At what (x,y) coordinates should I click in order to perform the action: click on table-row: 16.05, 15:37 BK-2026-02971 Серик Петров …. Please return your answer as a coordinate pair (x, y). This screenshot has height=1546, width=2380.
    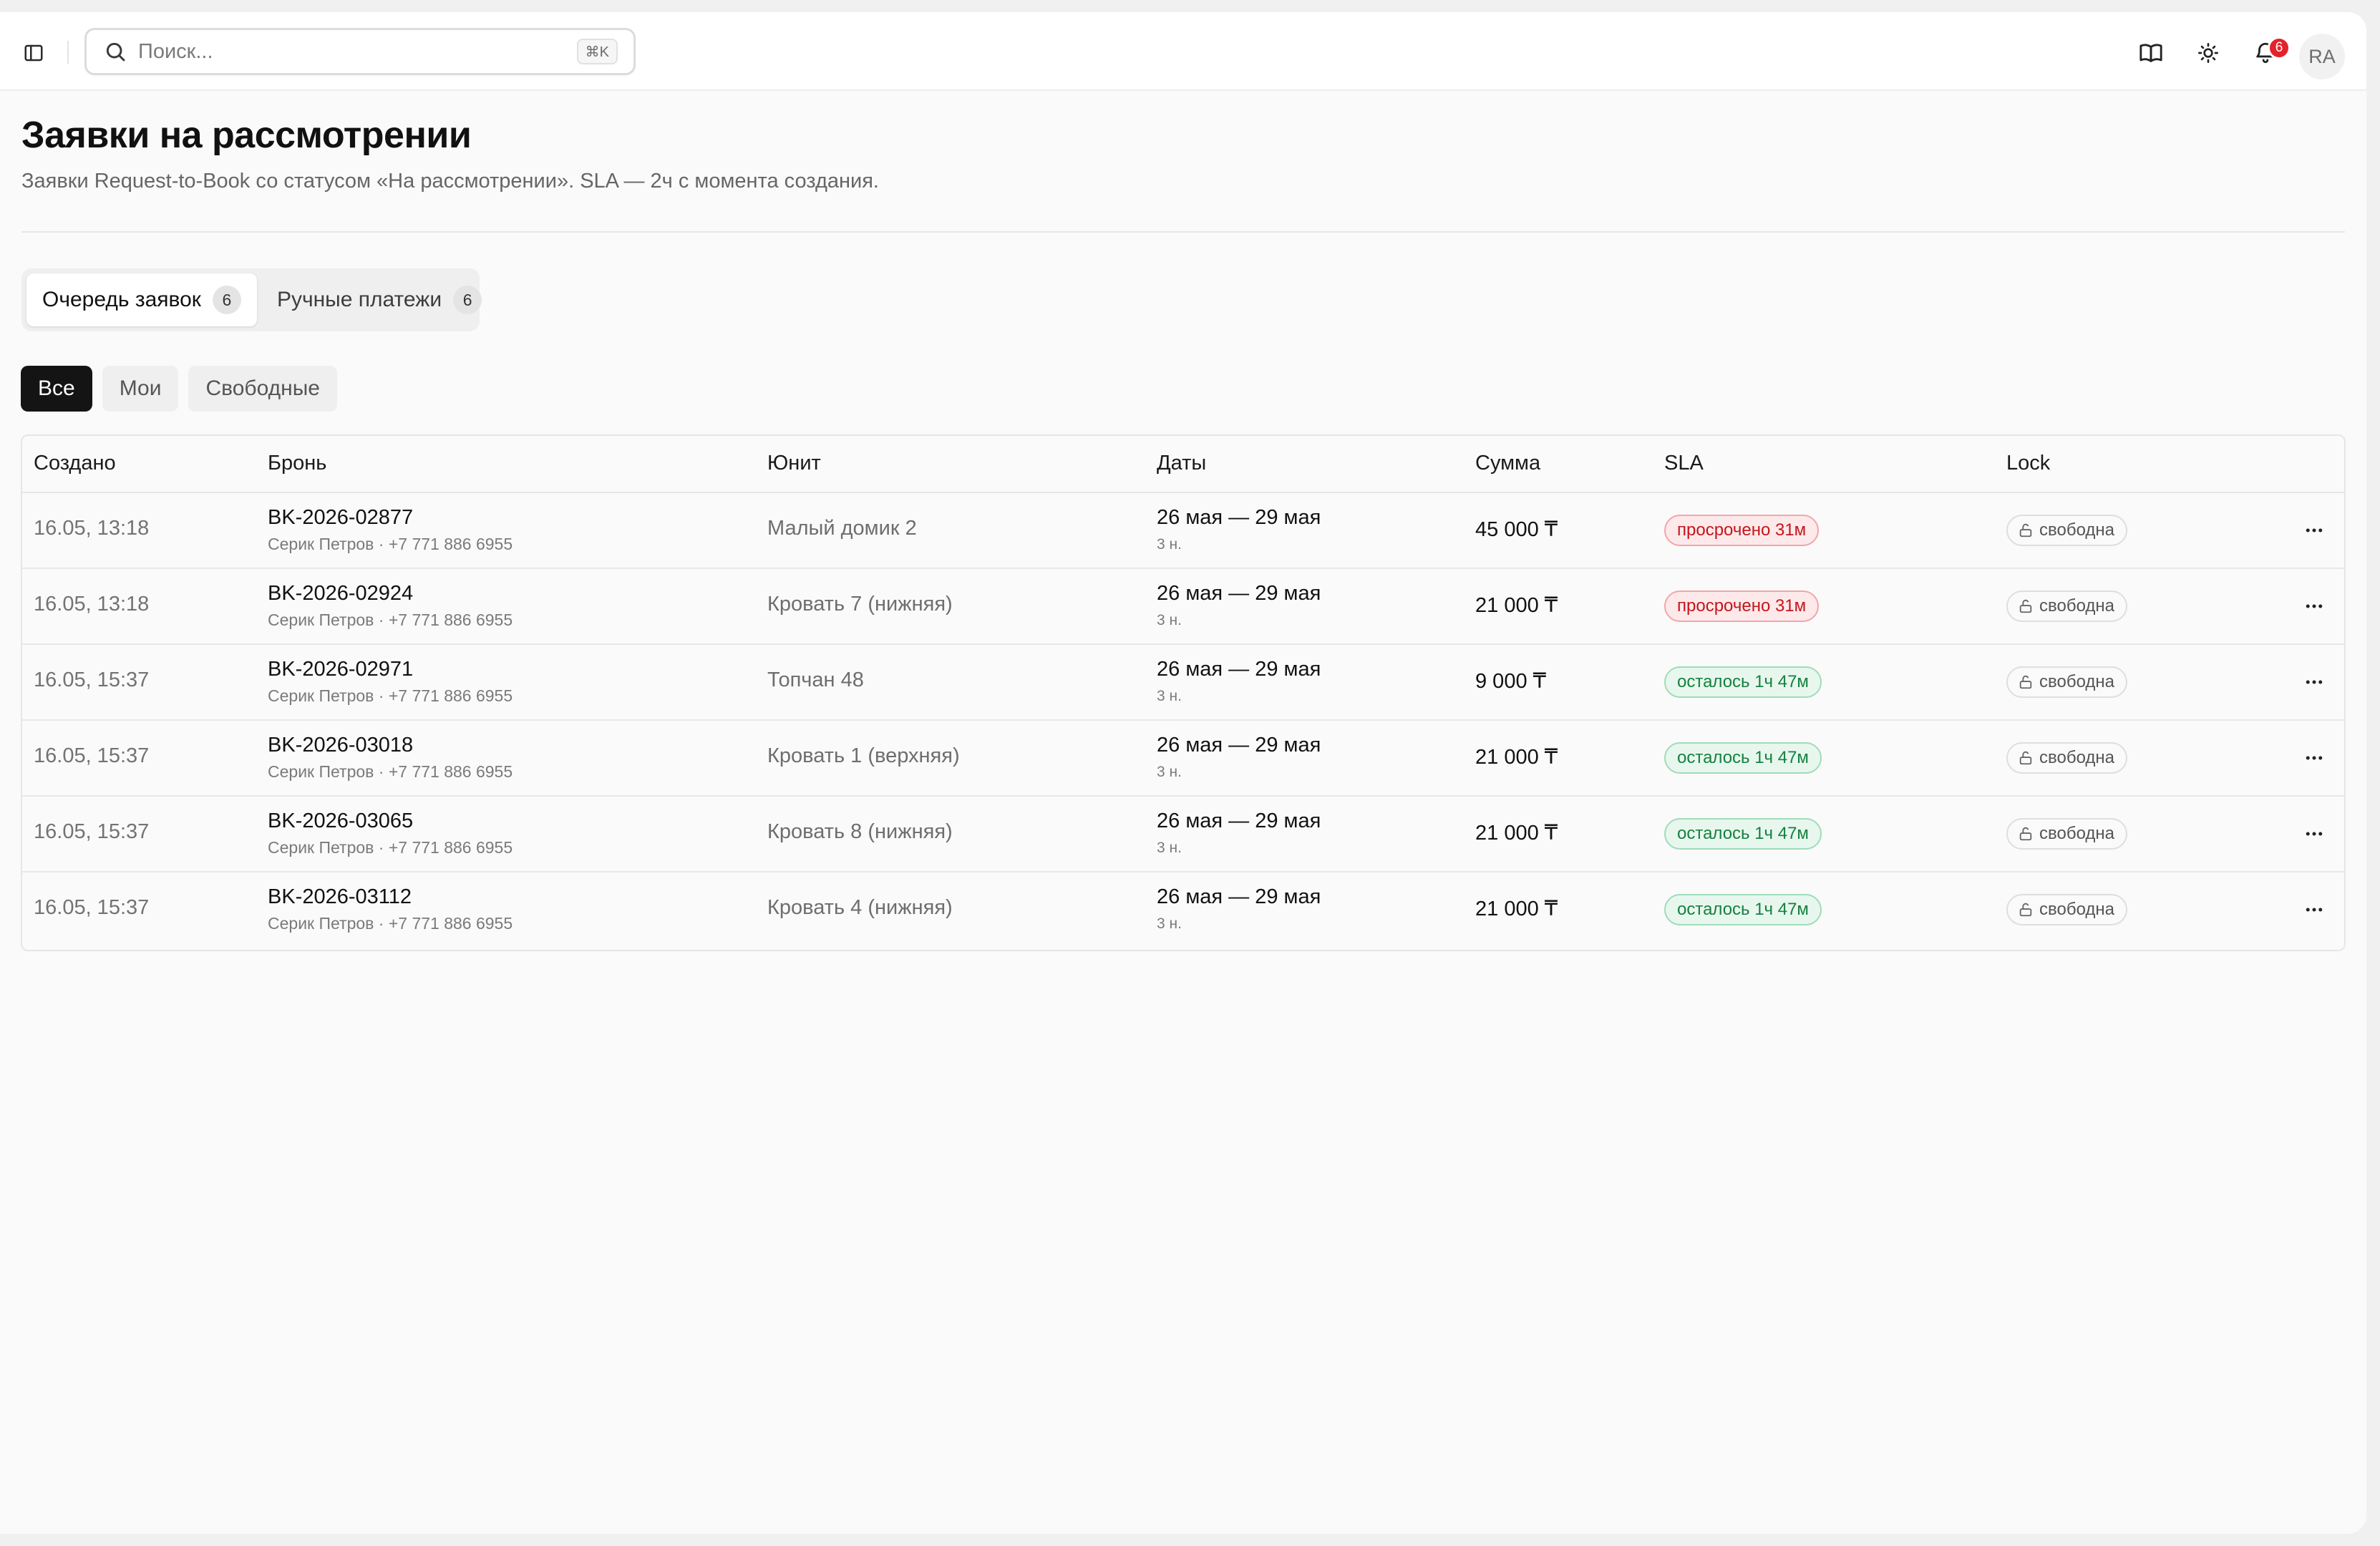
    Looking at the image, I should click on (1183, 683).